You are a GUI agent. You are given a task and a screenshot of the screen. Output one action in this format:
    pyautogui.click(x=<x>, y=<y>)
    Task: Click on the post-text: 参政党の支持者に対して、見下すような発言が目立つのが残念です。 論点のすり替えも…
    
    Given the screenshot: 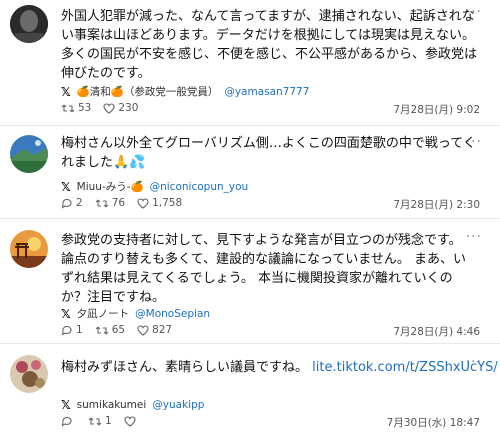 What is the action you would take?
    pyautogui.click(x=264, y=269)
    